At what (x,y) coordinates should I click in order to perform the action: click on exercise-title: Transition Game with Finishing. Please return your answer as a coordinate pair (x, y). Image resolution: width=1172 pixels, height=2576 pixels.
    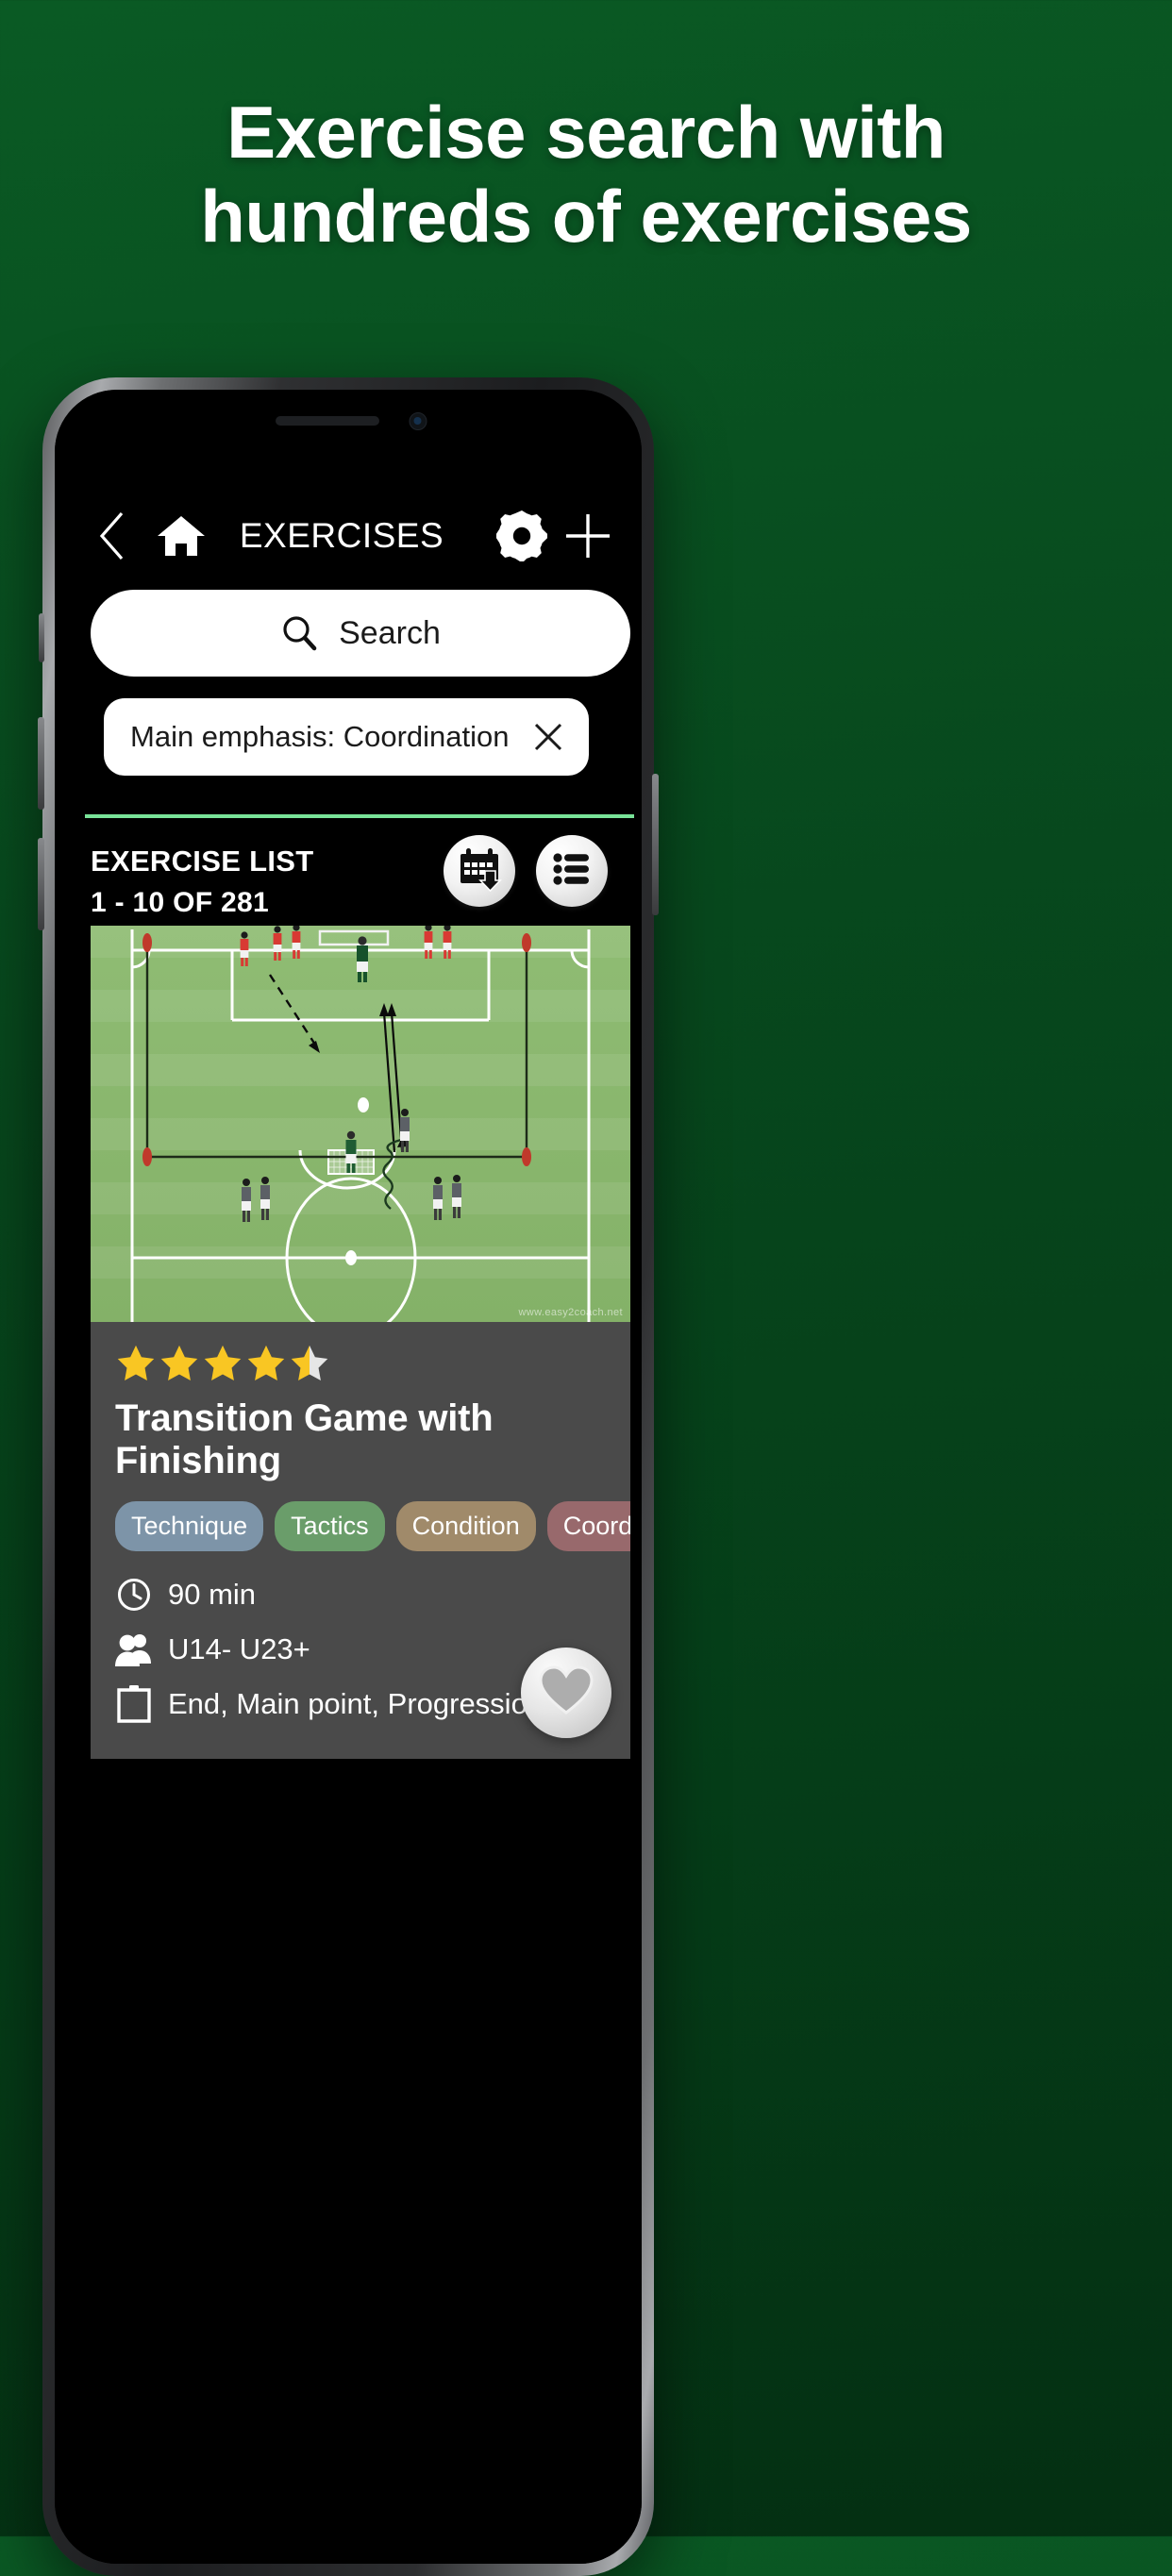
    Looking at the image, I should click on (304, 1439).